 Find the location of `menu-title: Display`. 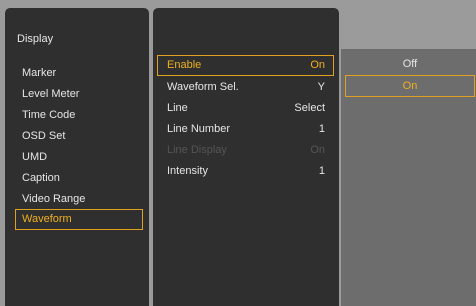

menu-title: Display is located at coordinates (35, 39).